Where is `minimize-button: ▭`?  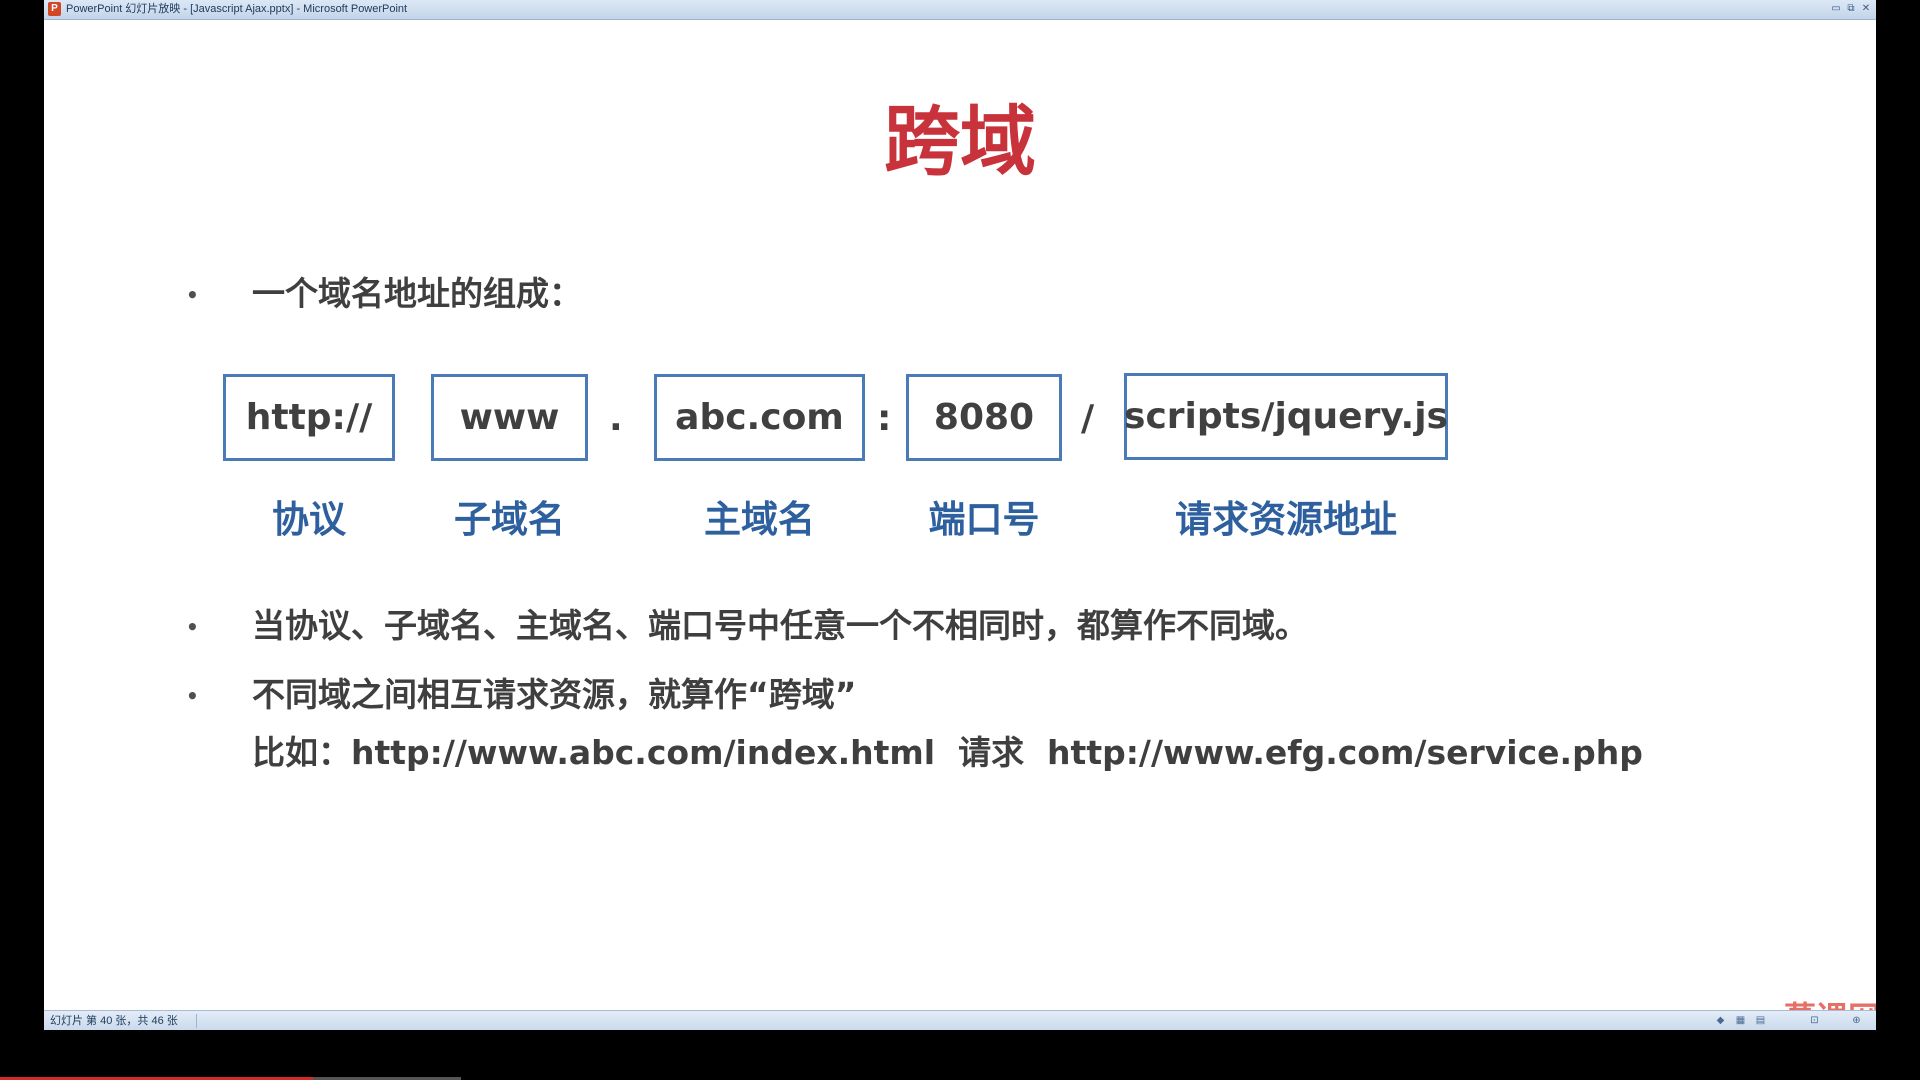 minimize-button: ▭ is located at coordinates (1836, 8).